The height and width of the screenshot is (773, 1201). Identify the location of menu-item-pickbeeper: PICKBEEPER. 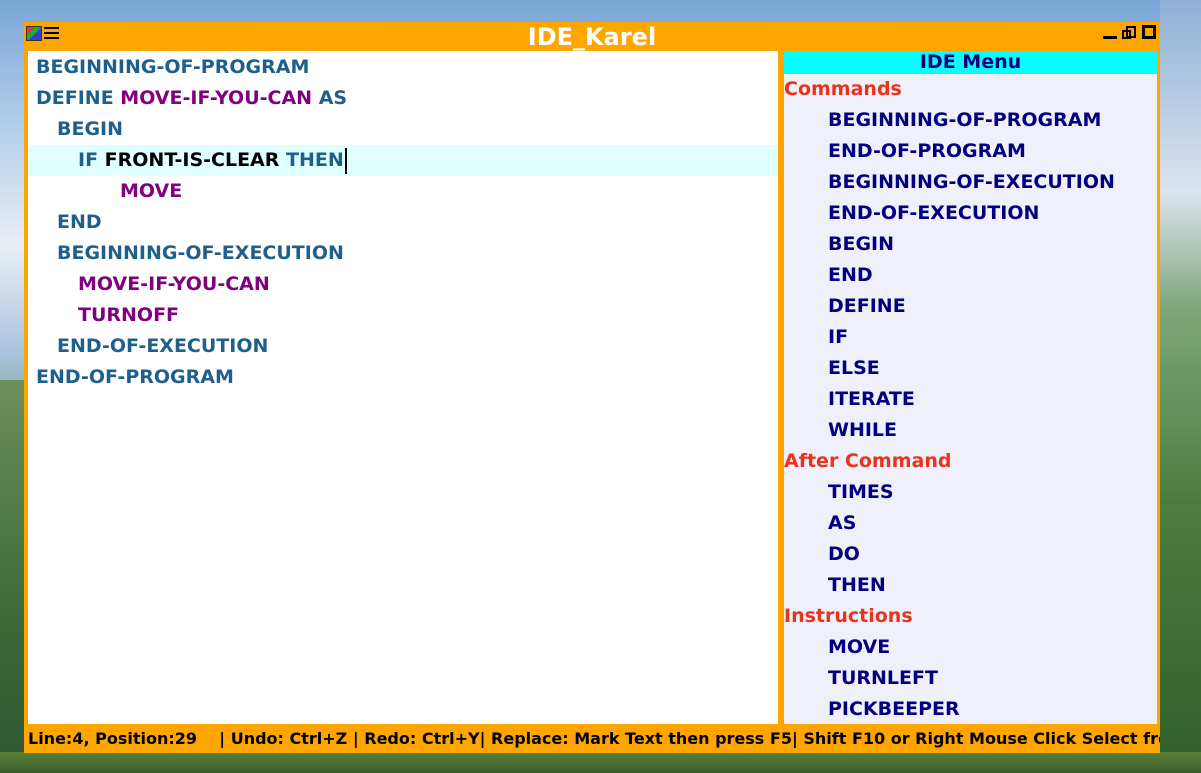
(894, 709).